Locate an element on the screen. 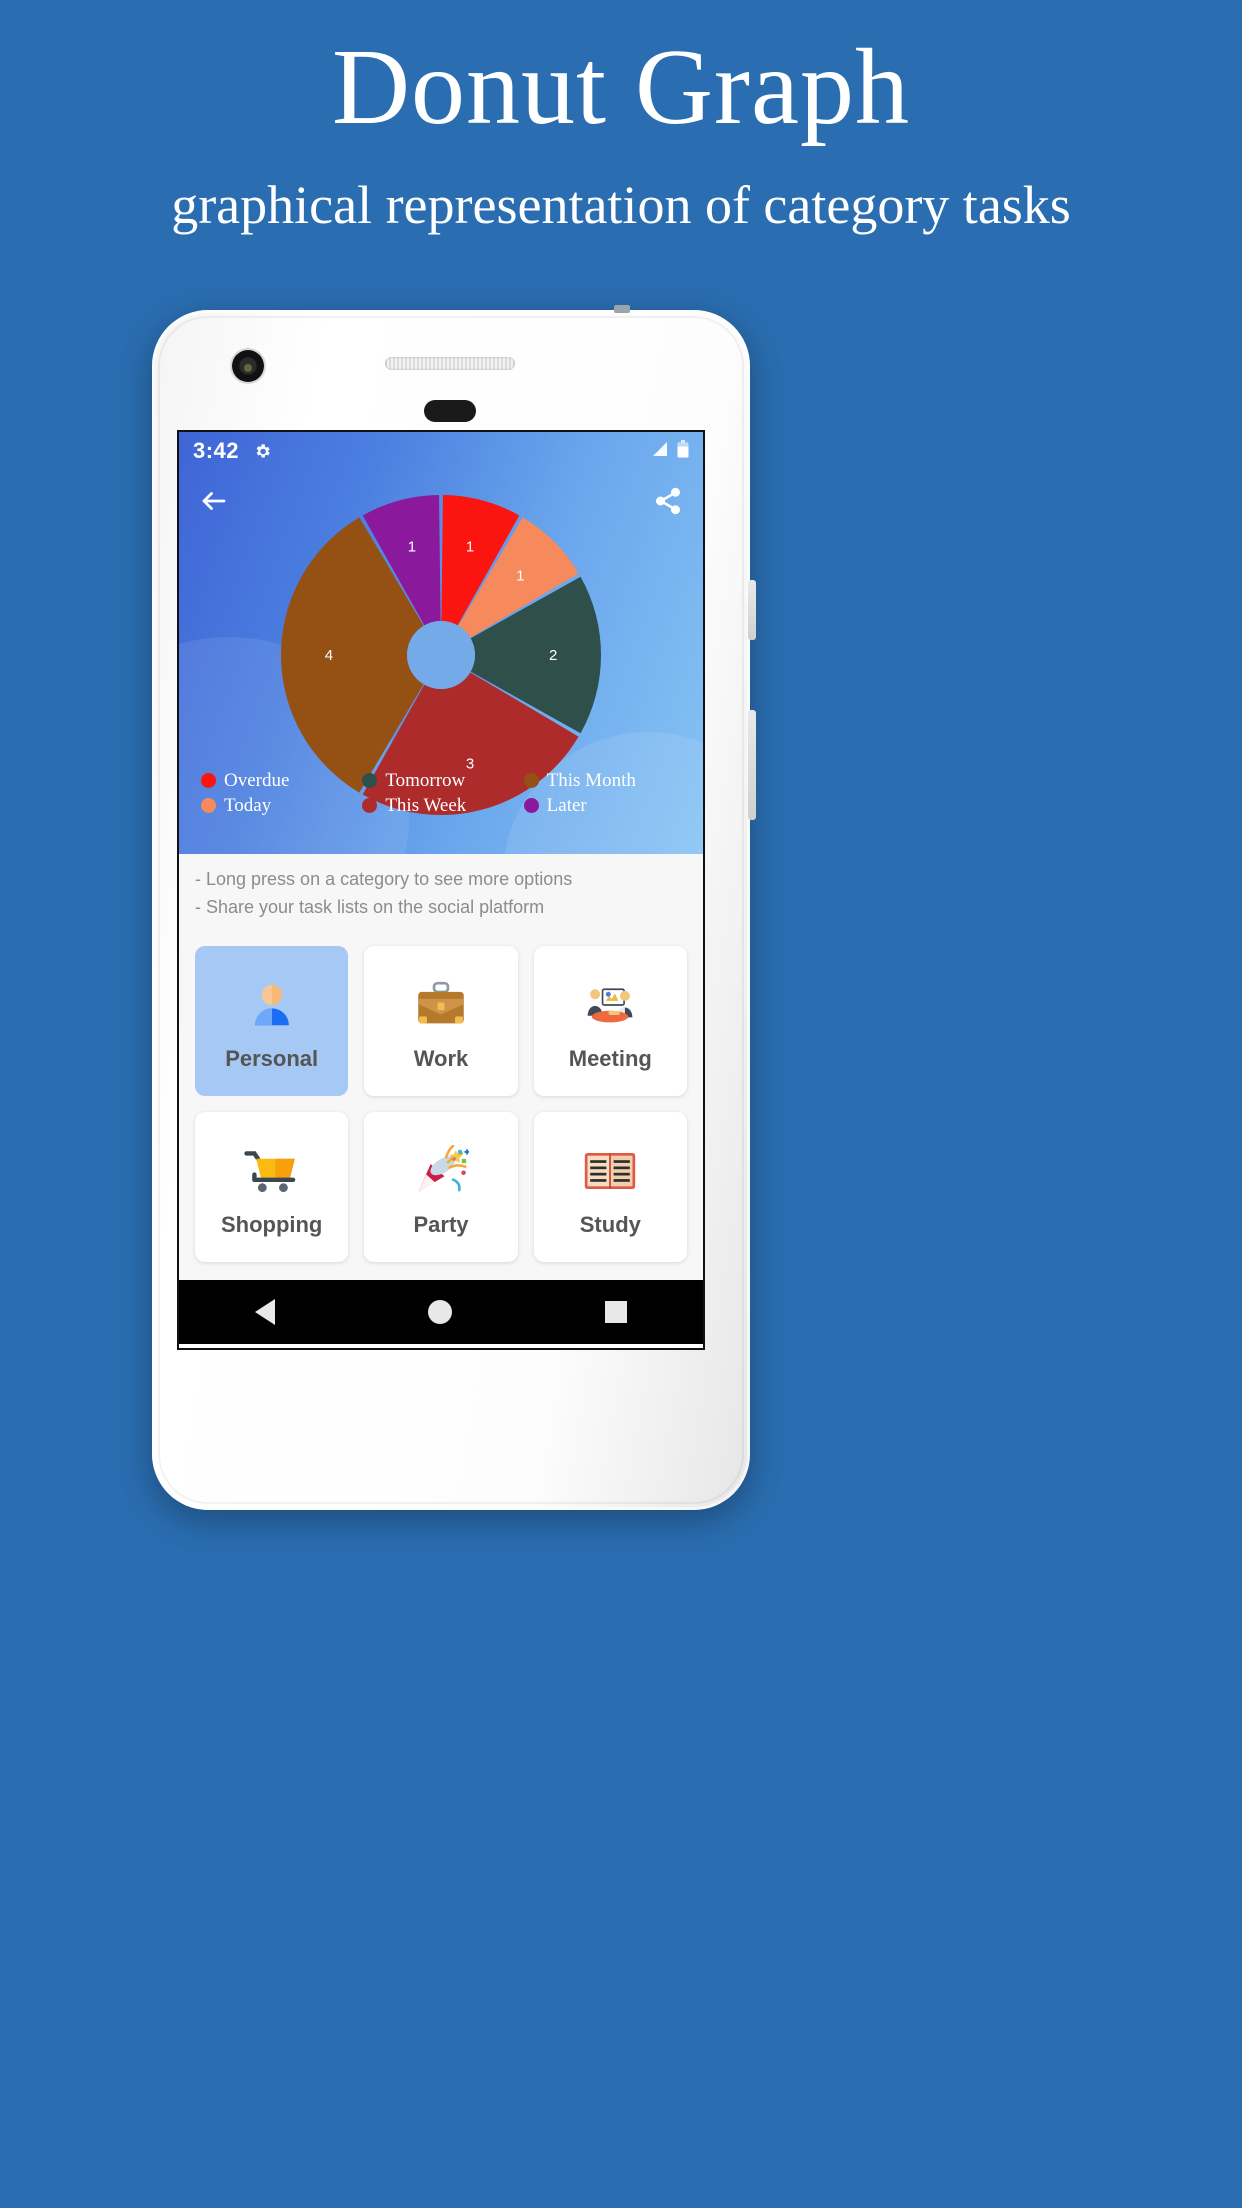 Image resolution: width=1242 pixels, height=2208 pixels. category-card-study: Study is located at coordinates (610, 1186).